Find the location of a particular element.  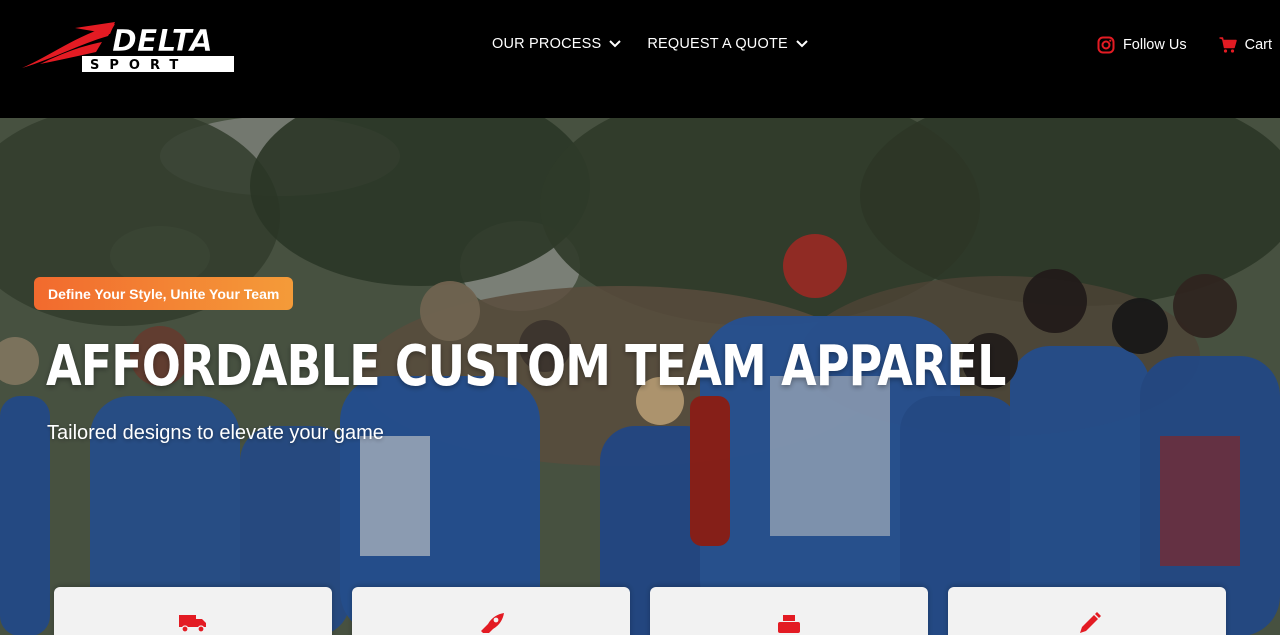

main-nav: OUR PROCESS REQUEST A QUOTE is located at coordinates (650, 44).